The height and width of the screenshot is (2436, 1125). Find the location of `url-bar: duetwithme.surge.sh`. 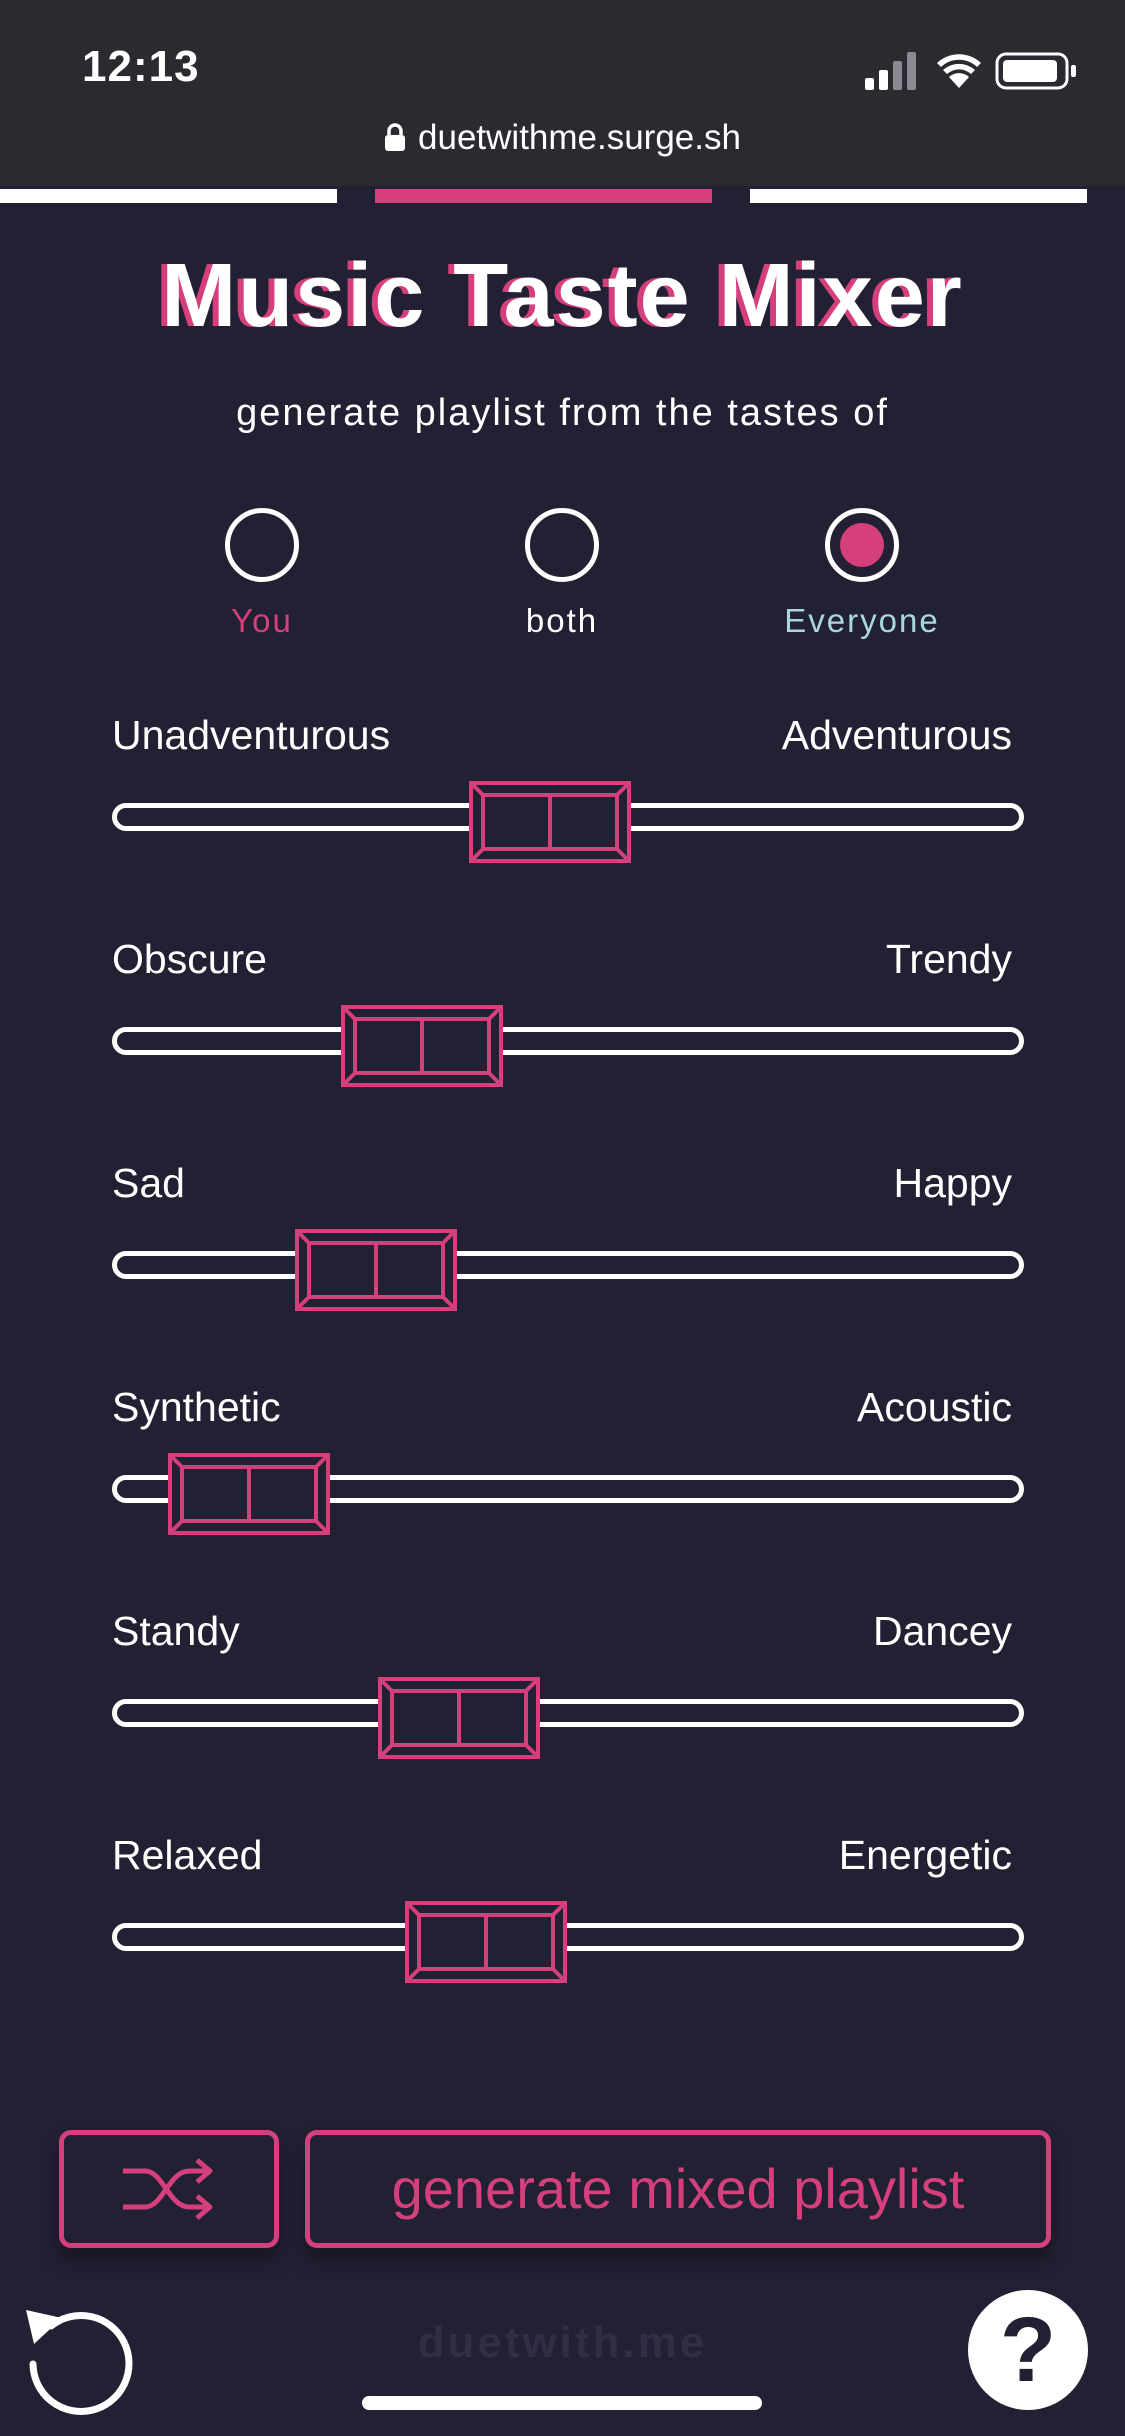

url-bar: duetwithme.surge.sh is located at coordinates (562, 138).